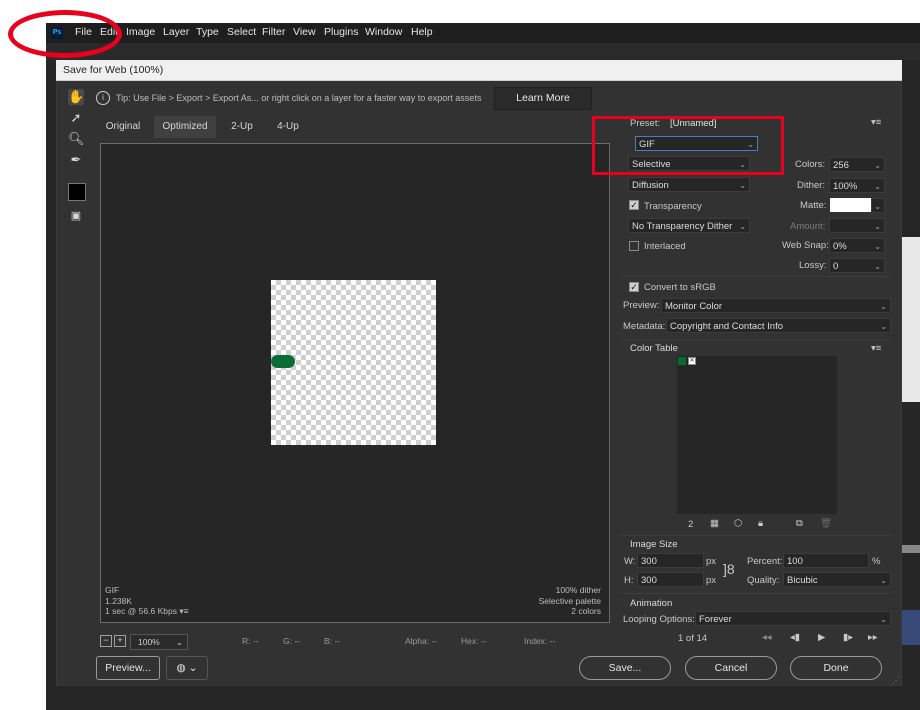 The width and height of the screenshot is (920, 710). What do you see at coordinates (878, 205) in the screenshot?
I see `matte-select: ⌄` at bounding box center [878, 205].